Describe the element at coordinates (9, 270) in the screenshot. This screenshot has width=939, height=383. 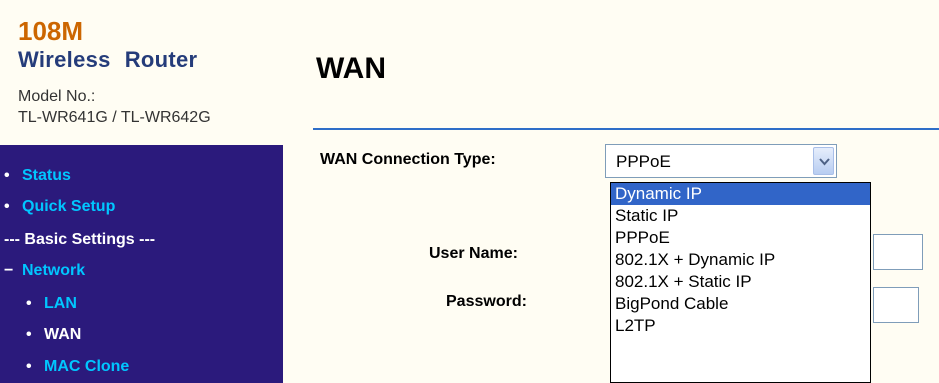
I see `collapse-icon: −` at that location.